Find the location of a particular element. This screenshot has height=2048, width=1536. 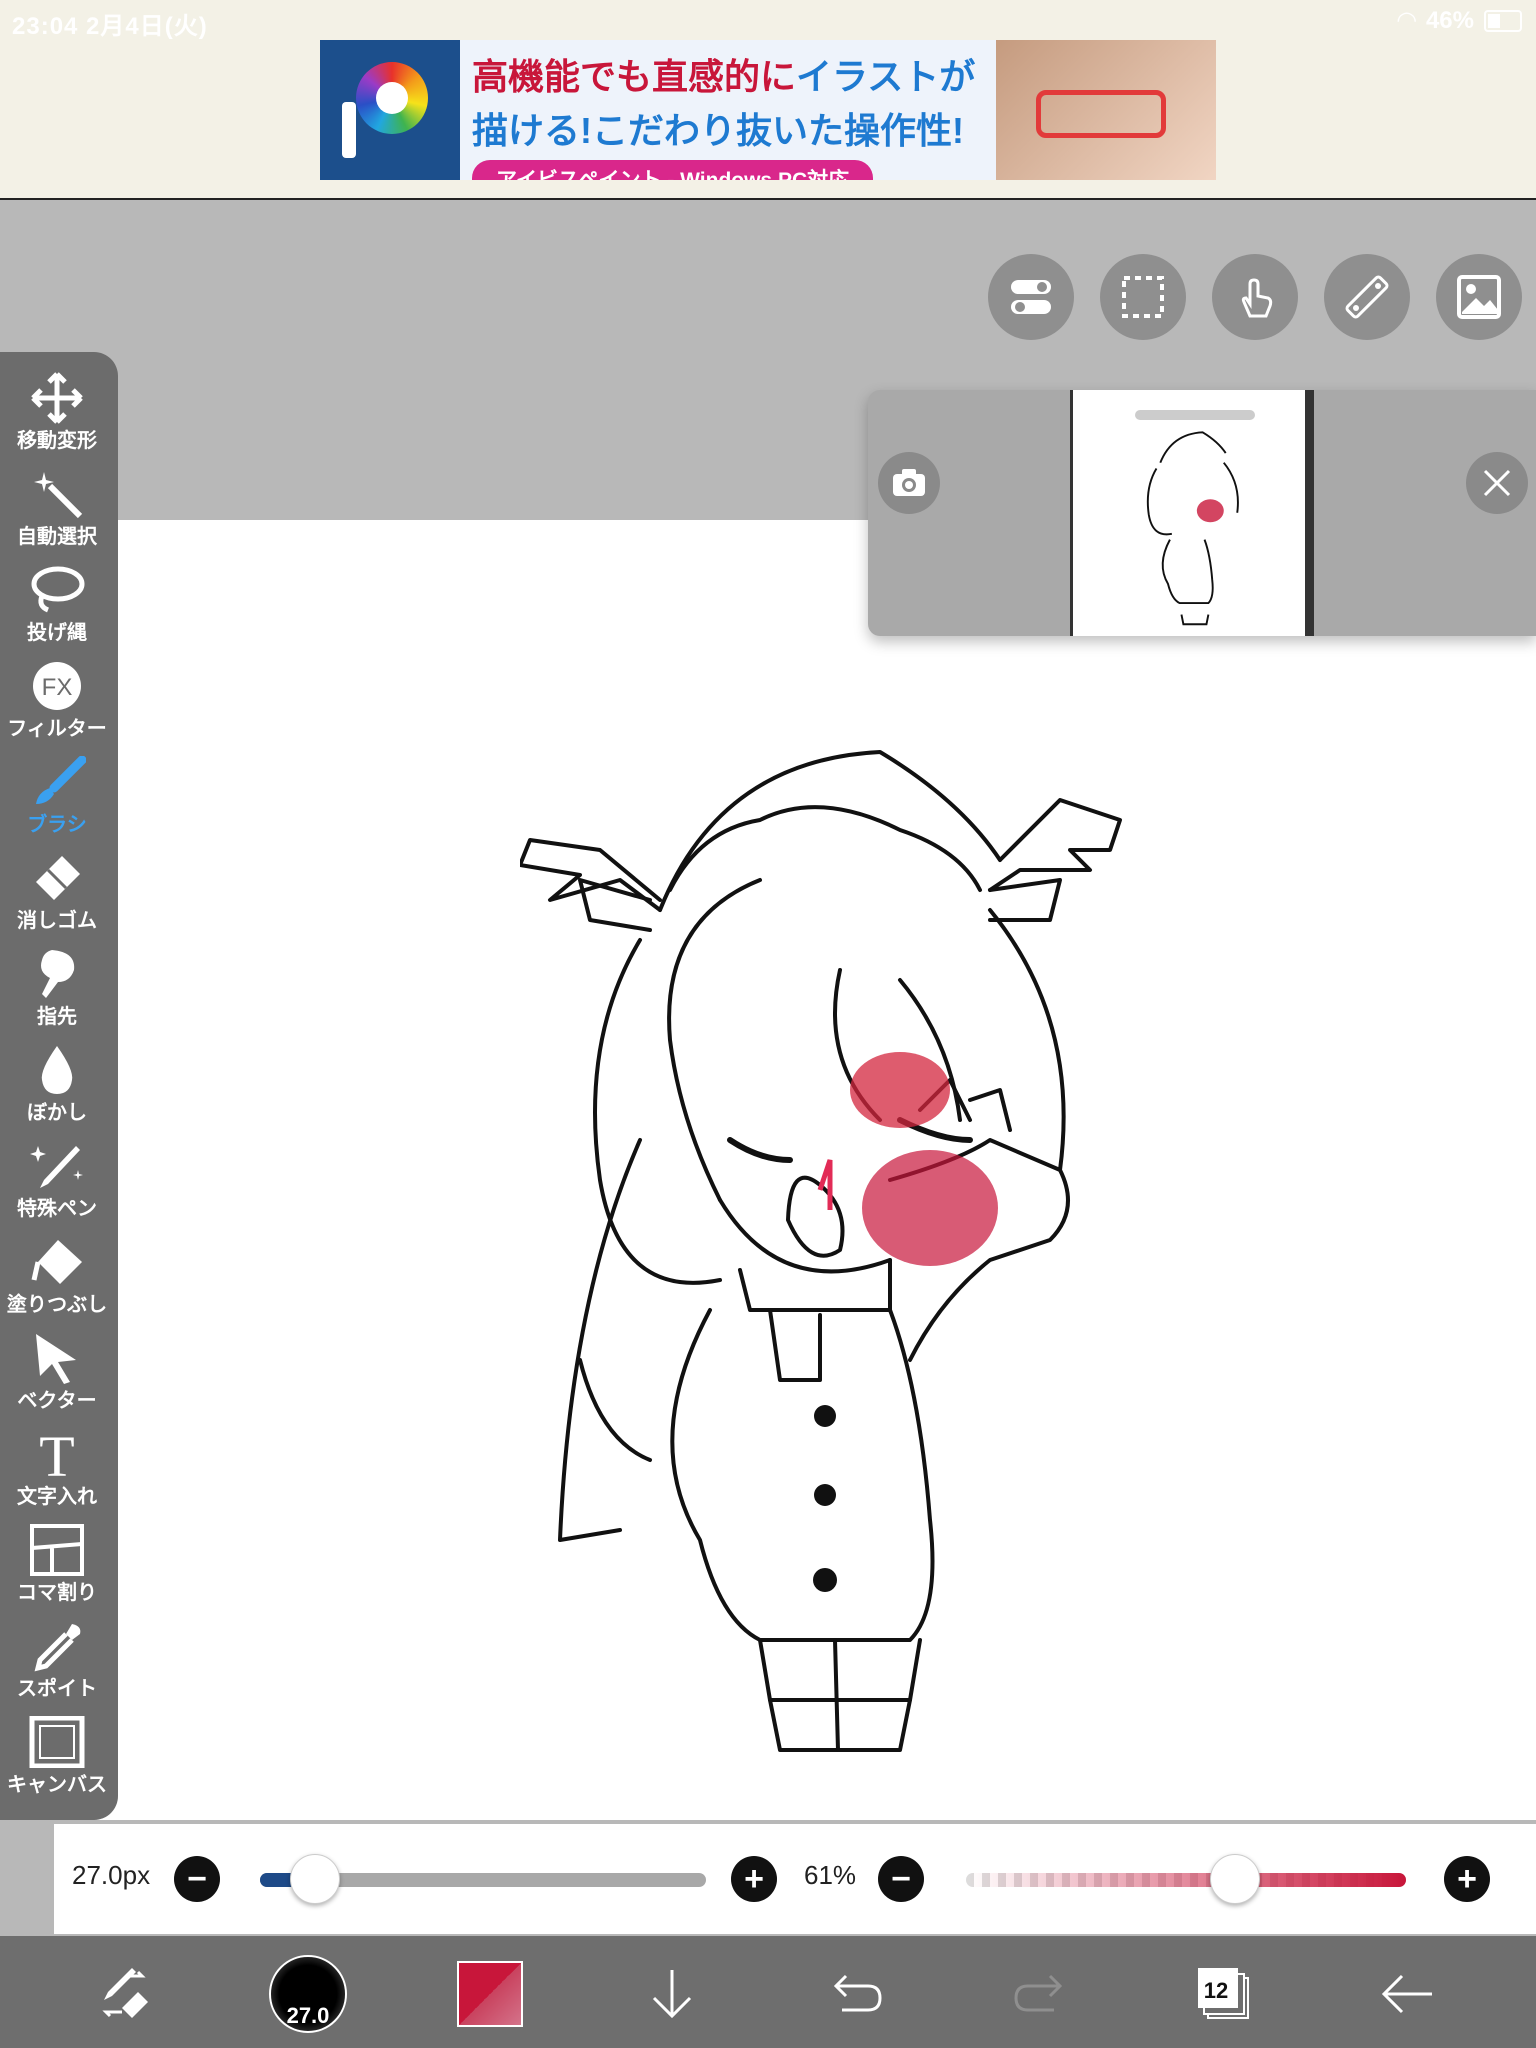

ad-line3: アイビスペイント - Windows PC対応 is located at coordinates (673, 170).